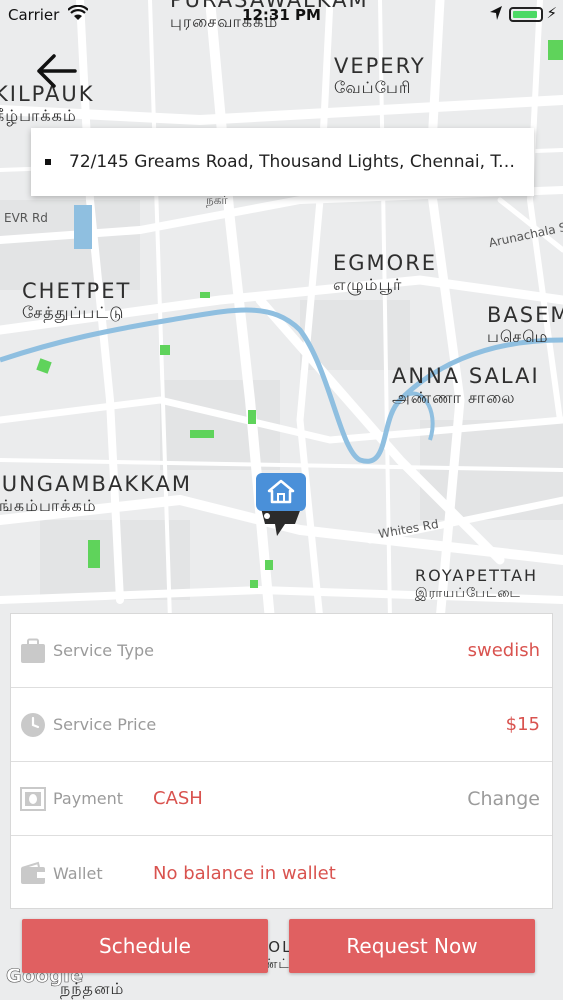 This screenshot has height=1000, width=563. I want to click on map-label-nungambakkam: NUNGAMBAKKAMநுங்கம்பாக்கம், so click(96, 493).